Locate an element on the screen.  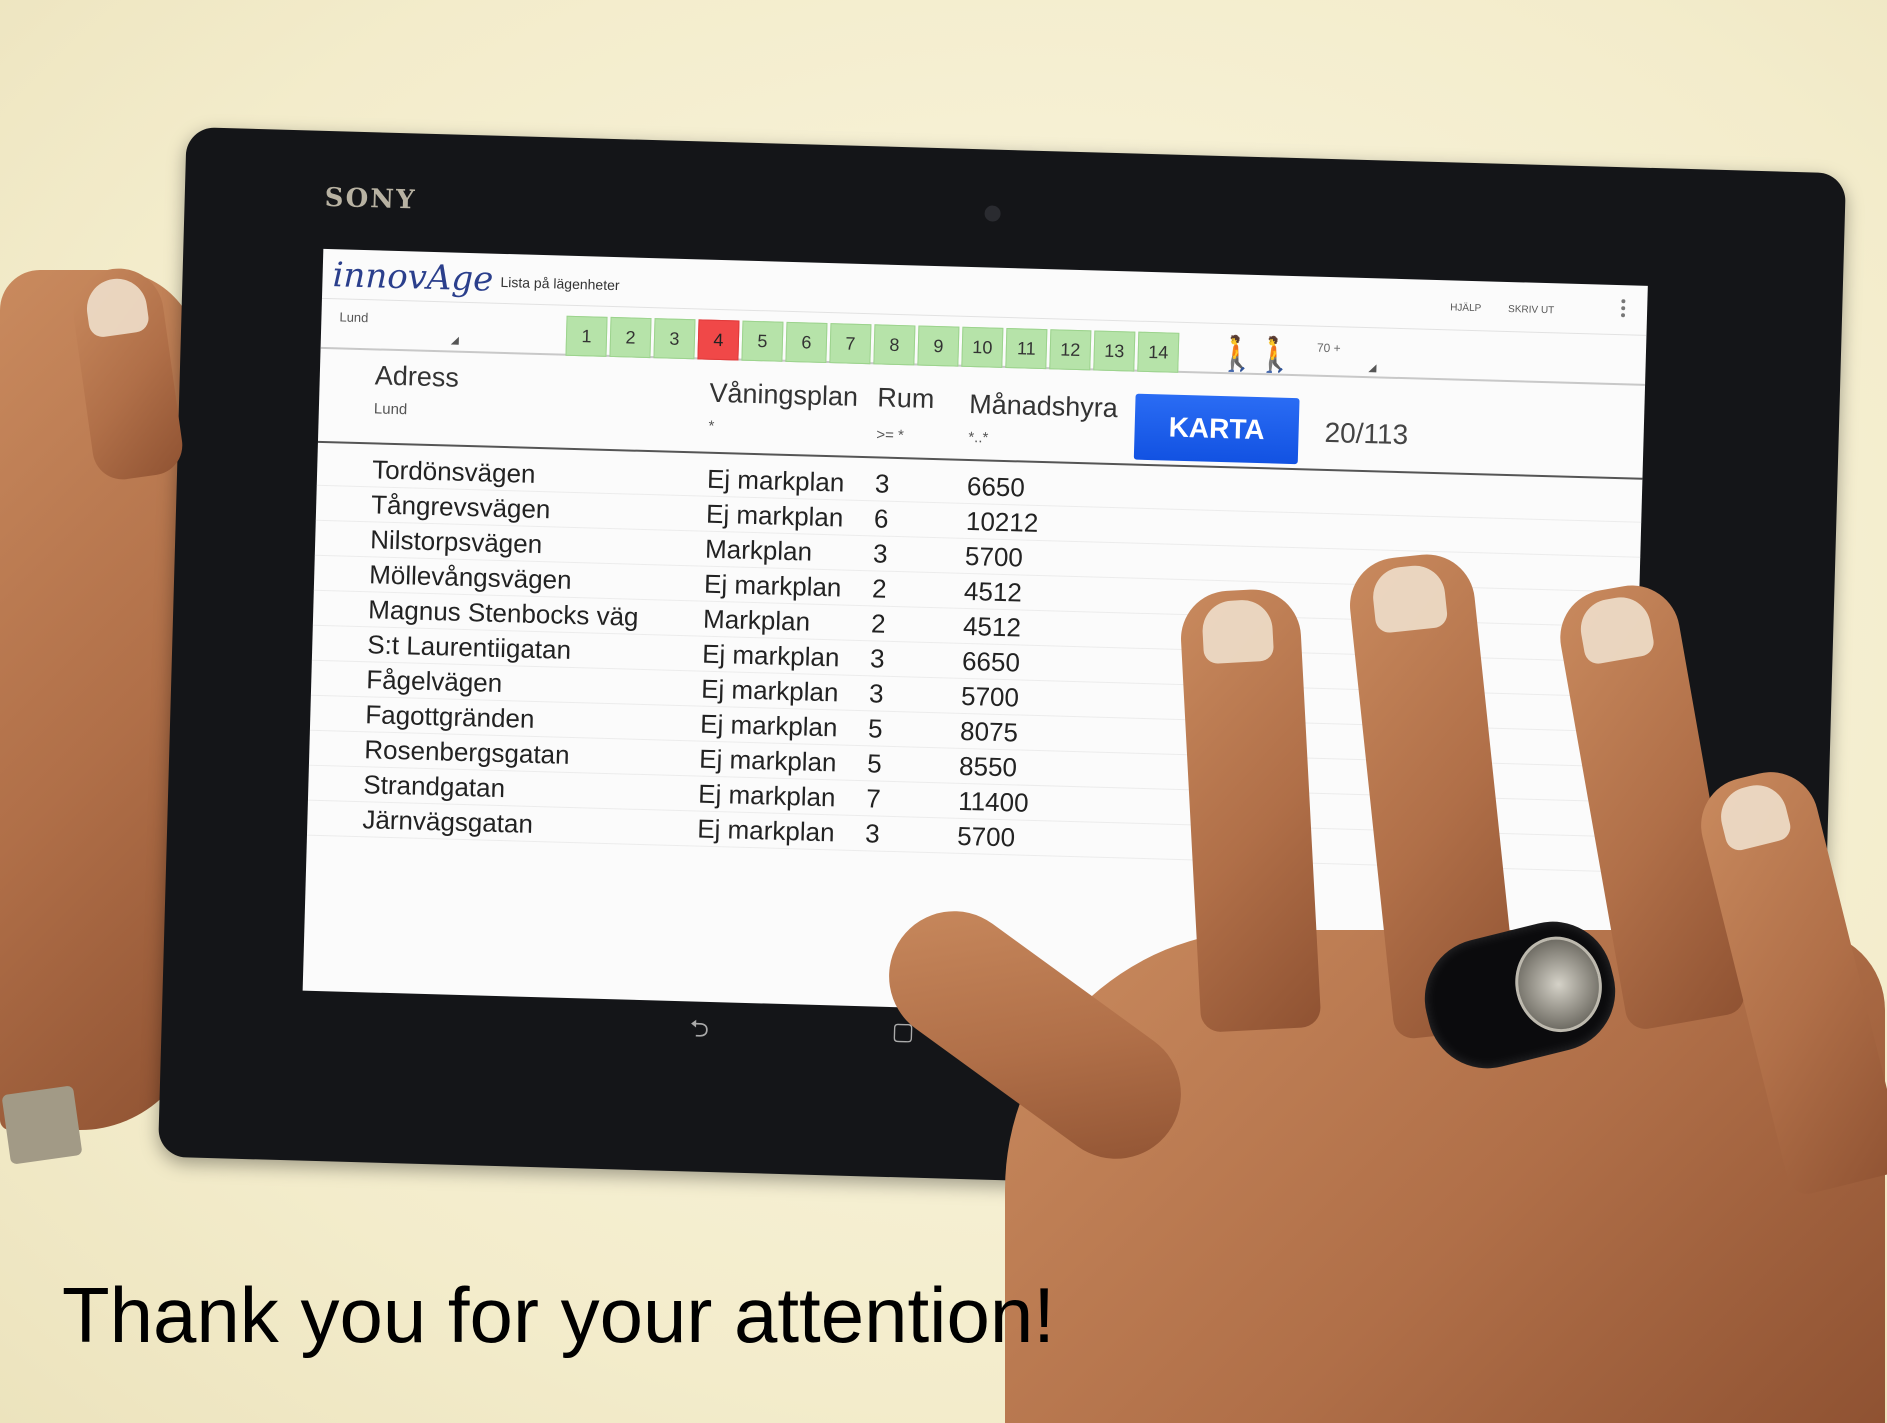
floor-tile-11: 11 is located at coordinates (1026, 348).